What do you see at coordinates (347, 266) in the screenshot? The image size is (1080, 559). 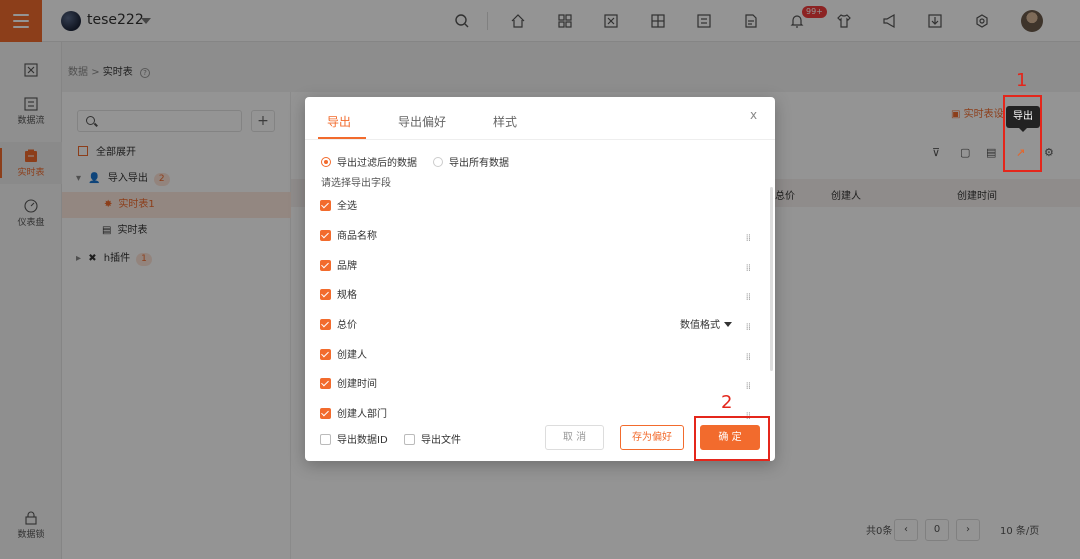 I see `field-label: 品牌` at bounding box center [347, 266].